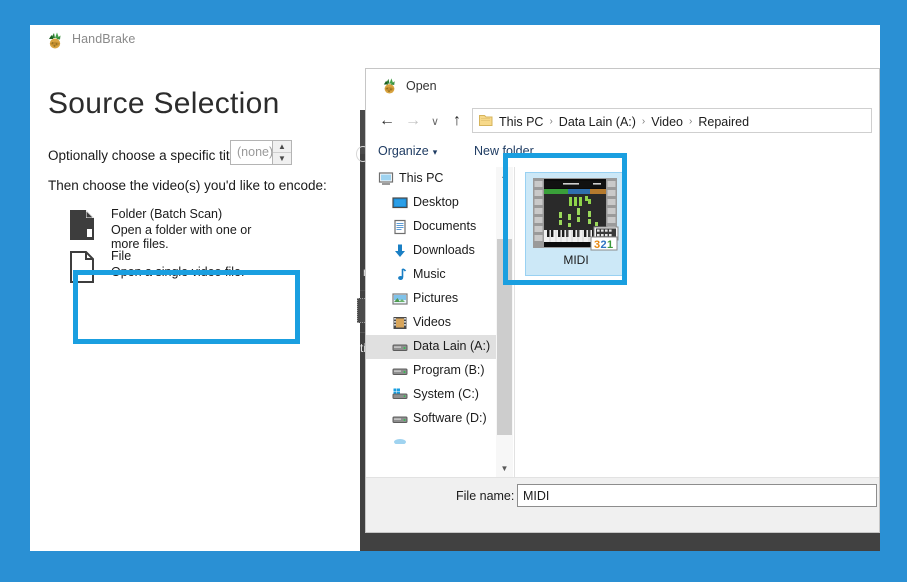 The height and width of the screenshot is (582, 907). What do you see at coordinates (255, 152) in the screenshot?
I see `title-stepper-value: (none)` at bounding box center [255, 152].